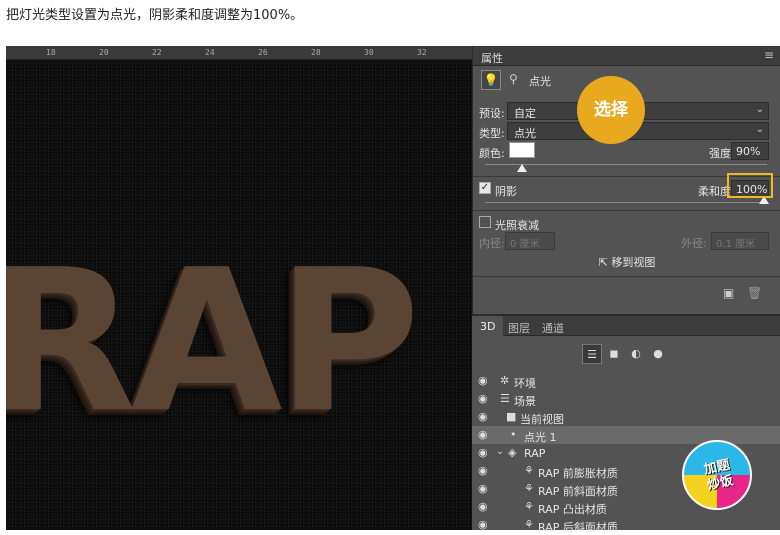 The width and height of the screenshot is (780, 535). I want to click on preset-value: 自定, so click(525, 113).